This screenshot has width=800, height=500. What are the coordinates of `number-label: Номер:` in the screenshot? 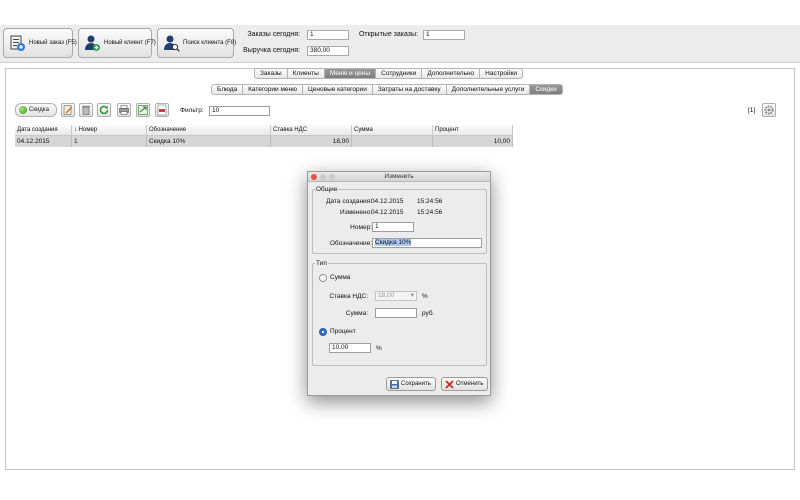 It's located at (361, 227).